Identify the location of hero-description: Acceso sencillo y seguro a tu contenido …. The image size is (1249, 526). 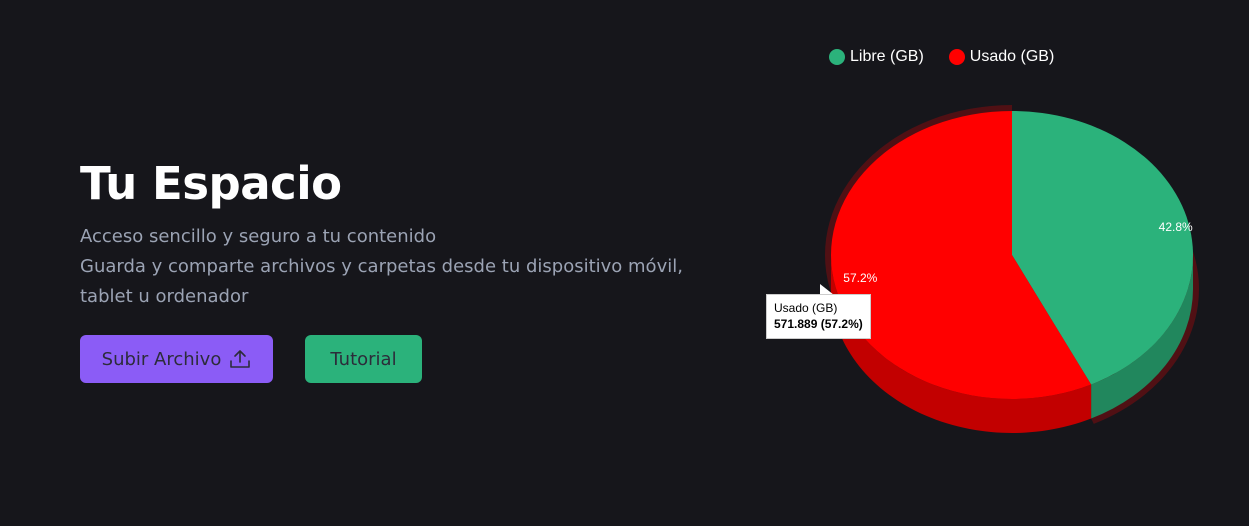
(400, 267).